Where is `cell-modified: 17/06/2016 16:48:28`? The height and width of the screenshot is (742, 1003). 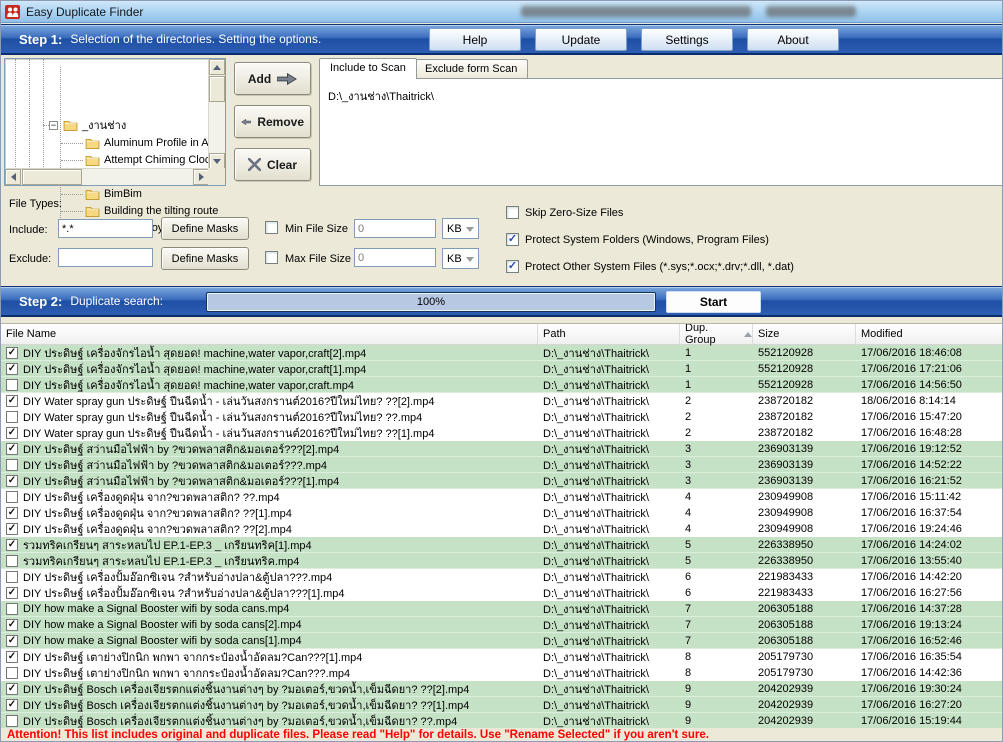
cell-modified: 17/06/2016 16:48:28 is located at coordinates (911, 432).